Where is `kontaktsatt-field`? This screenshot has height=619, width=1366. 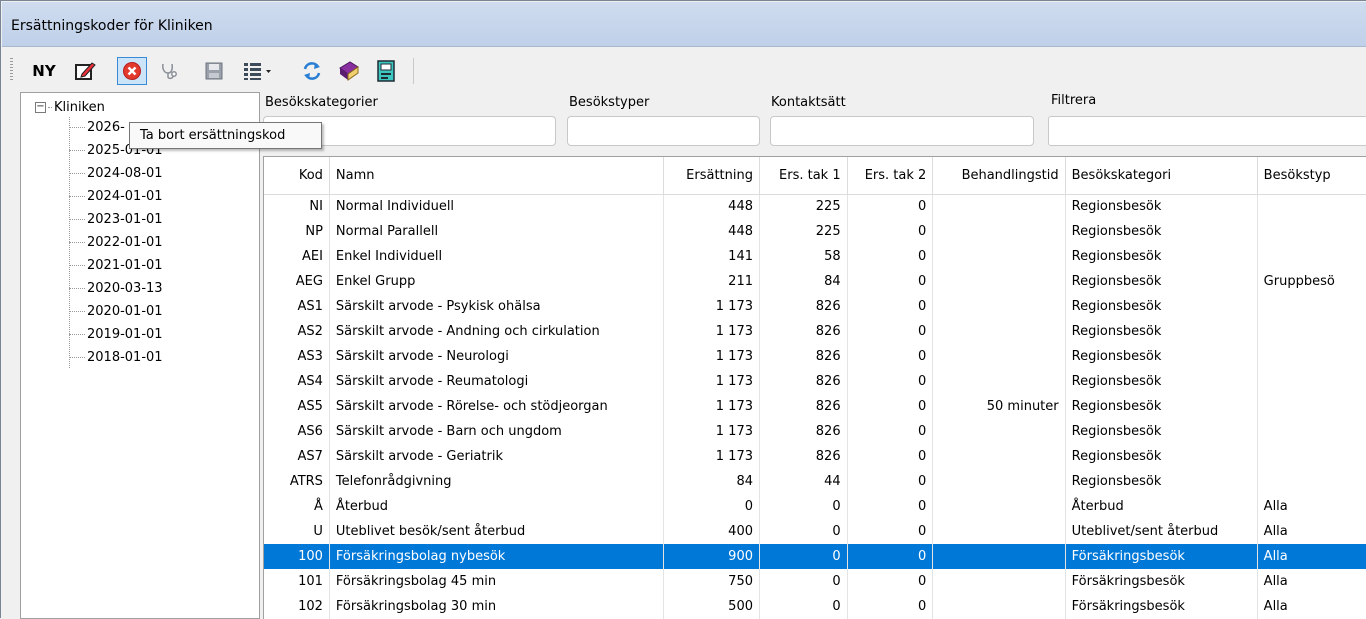 kontaktsatt-field is located at coordinates (902, 131).